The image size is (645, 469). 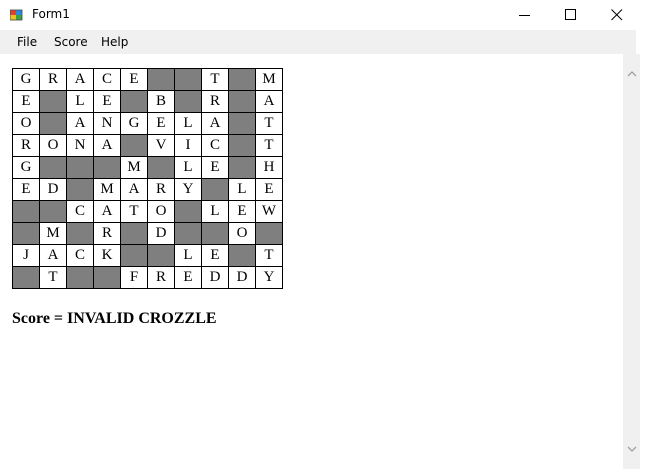 I want to click on grid-row: EDMARYLE, so click(x=148, y=190).